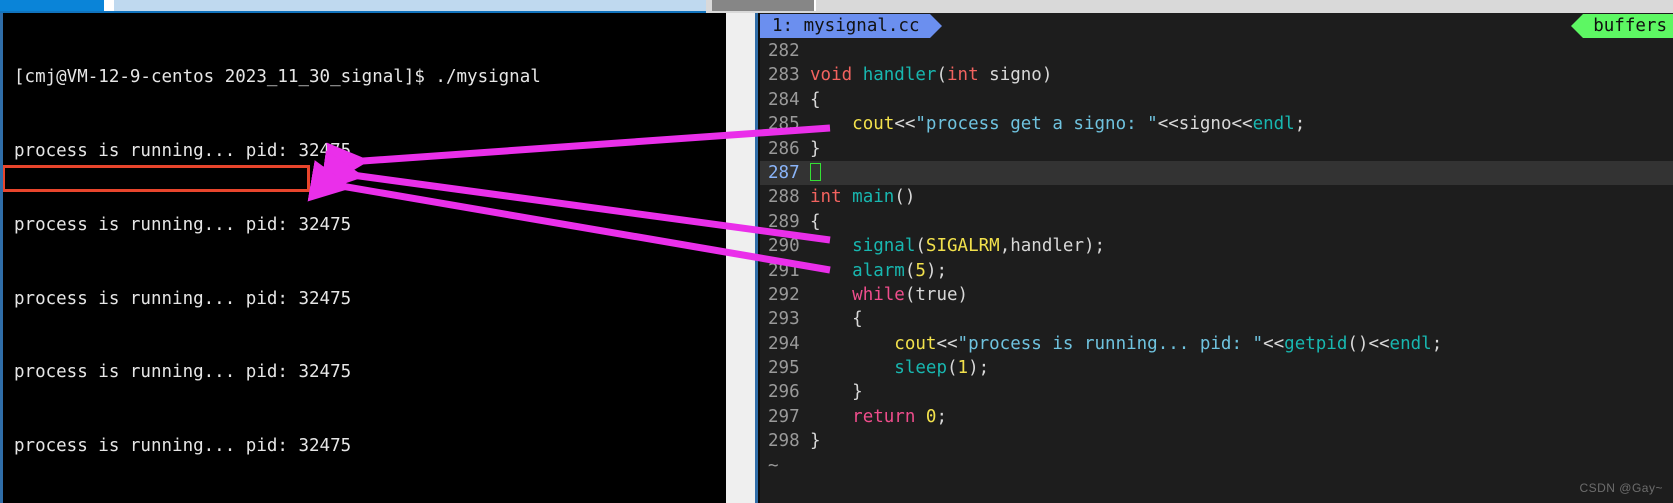 This screenshot has height=503, width=1673. I want to click on code-text: signal(SIGALRM,handler);, so click(957, 246).